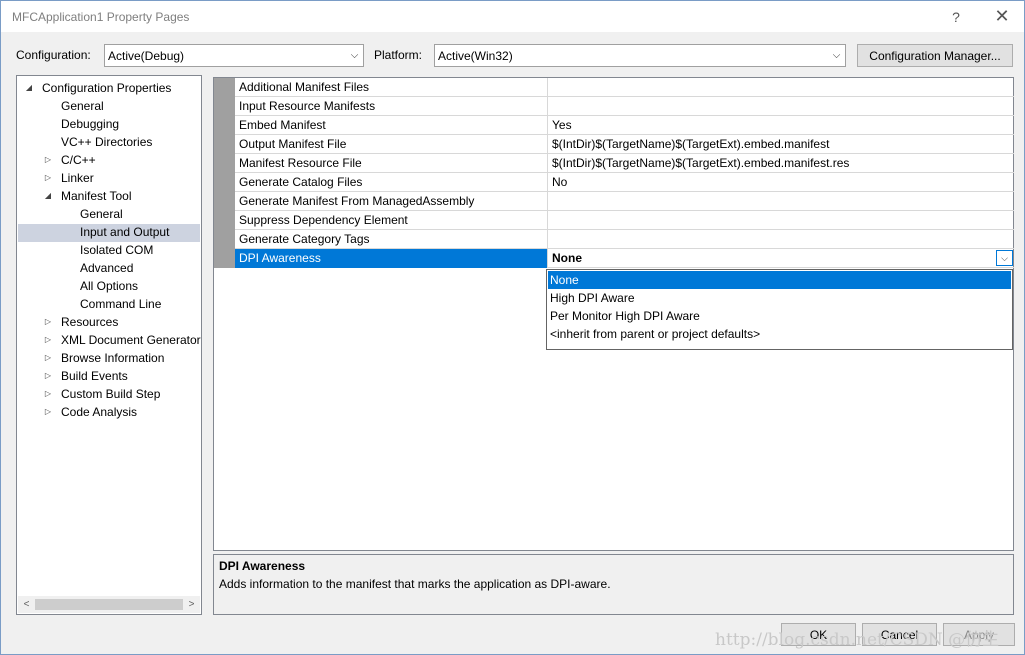  What do you see at coordinates (111, 394) in the screenshot?
I see `tree-item-label: Custom Build Step` at bounding box center [111, 394].